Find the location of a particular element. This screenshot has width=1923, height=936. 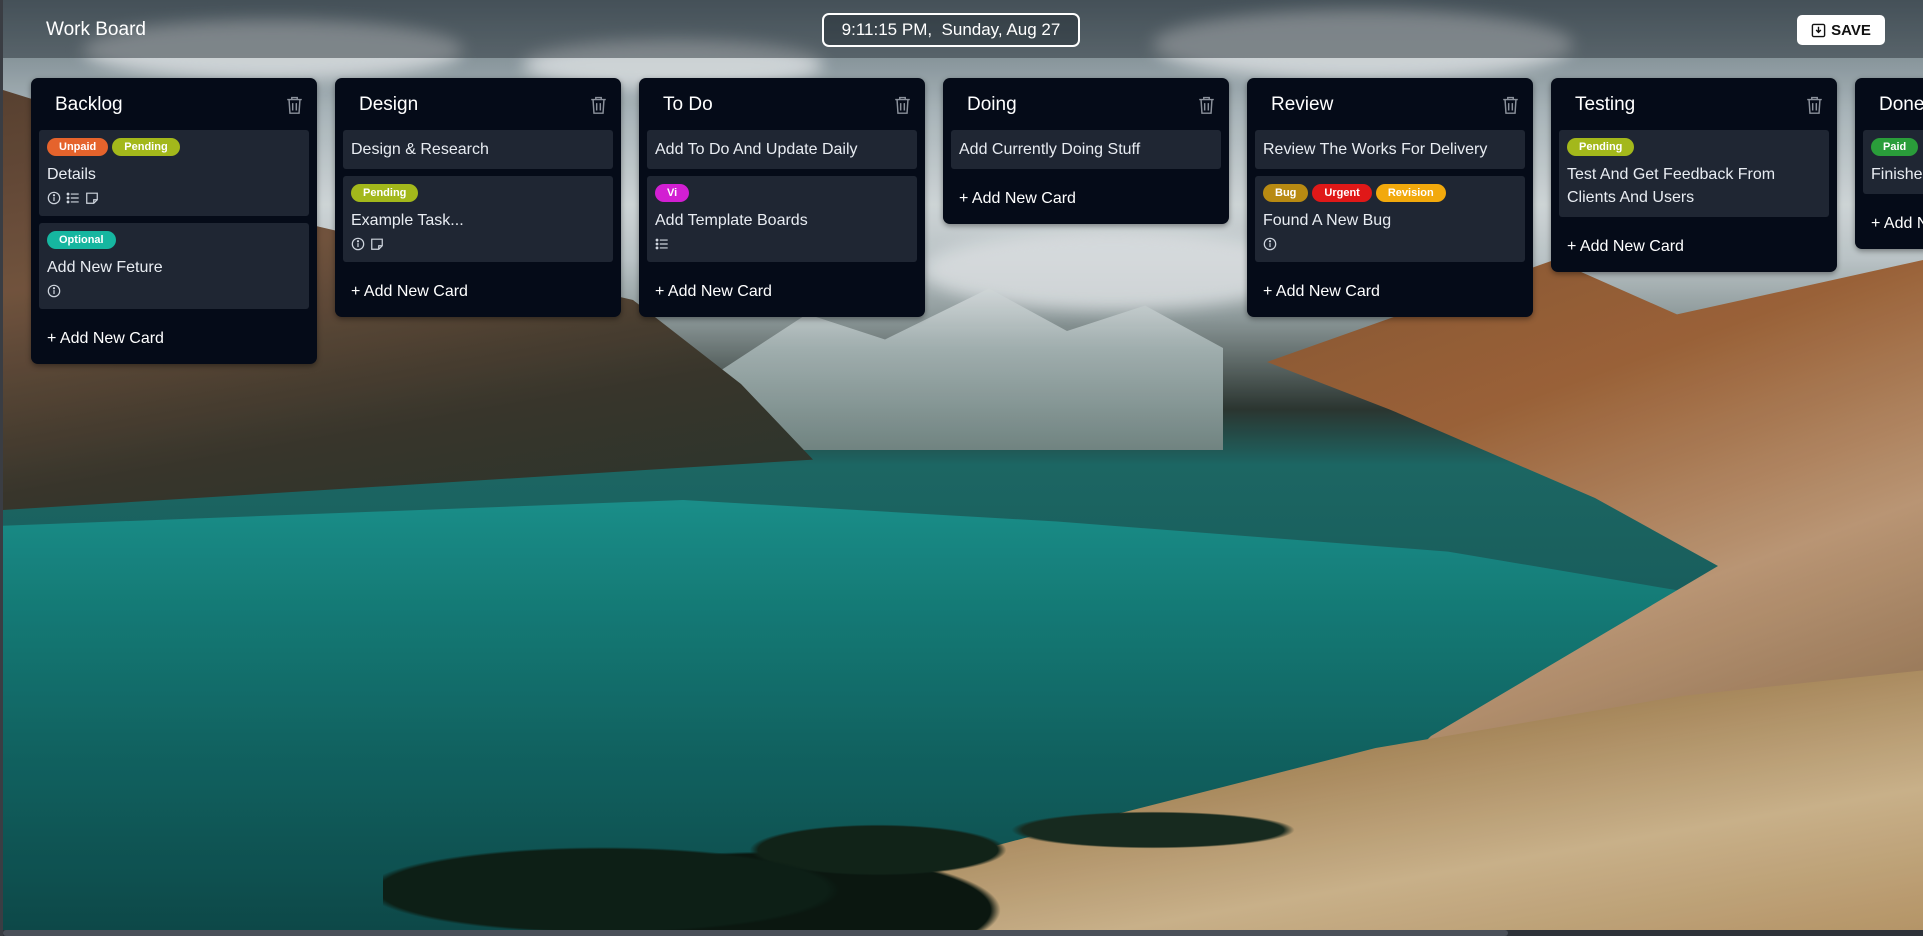

list-title: Review is located at coordinates (1302, 105).